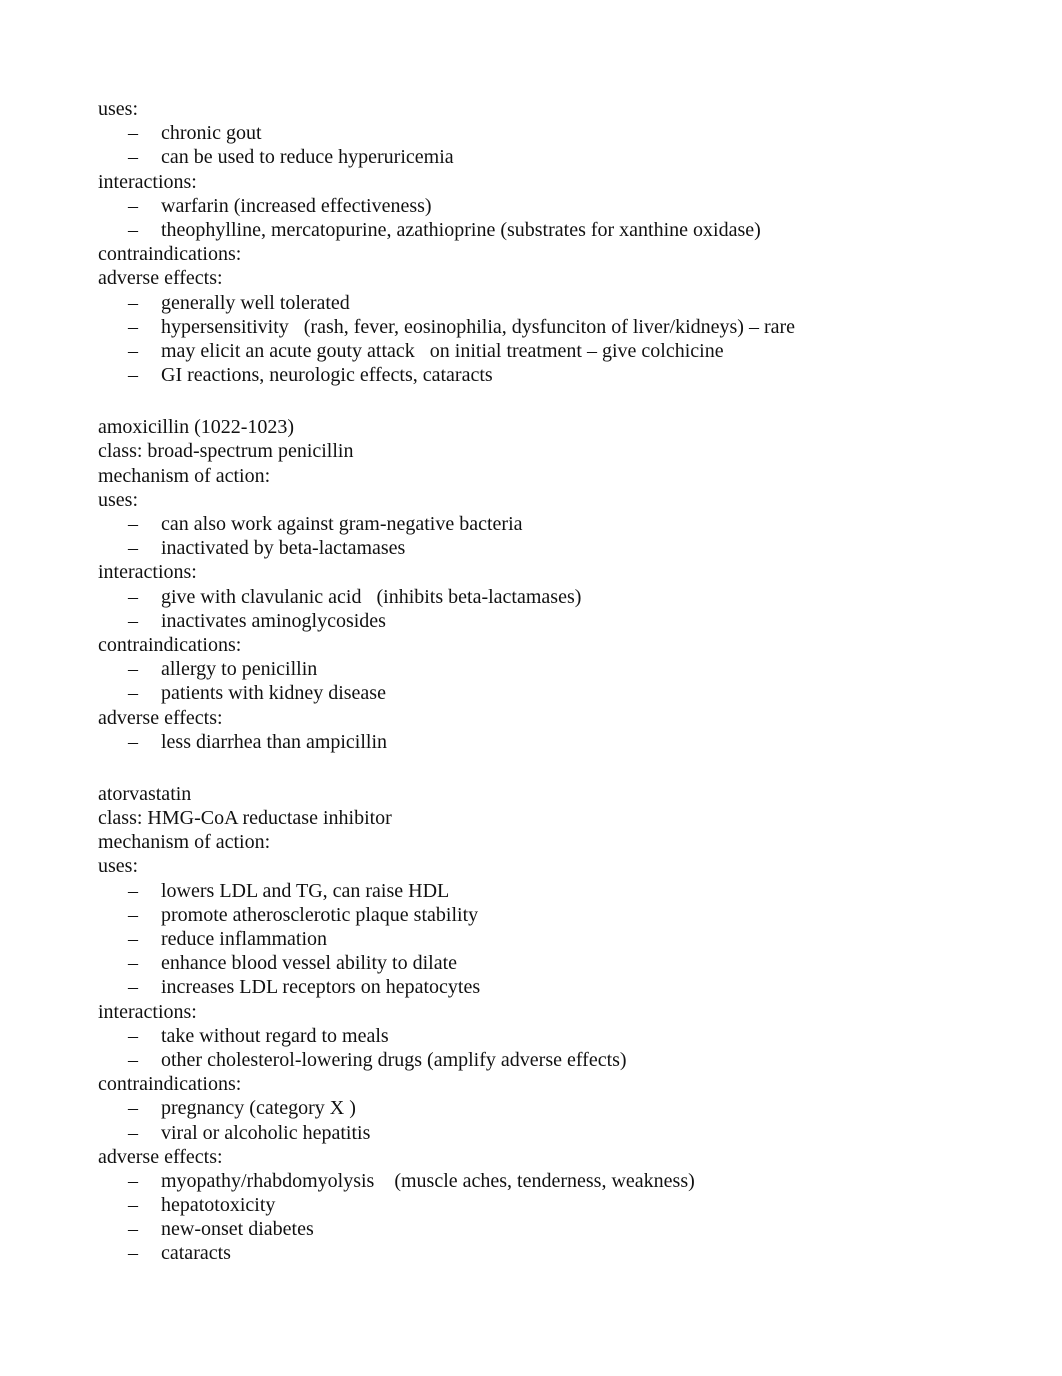 Image resolution: width=1062 pixels, height=1376 pixels. Describe the element at coordinates (196, 1253) in the screenshot. I see `list-item-text: cataracts` at that location.